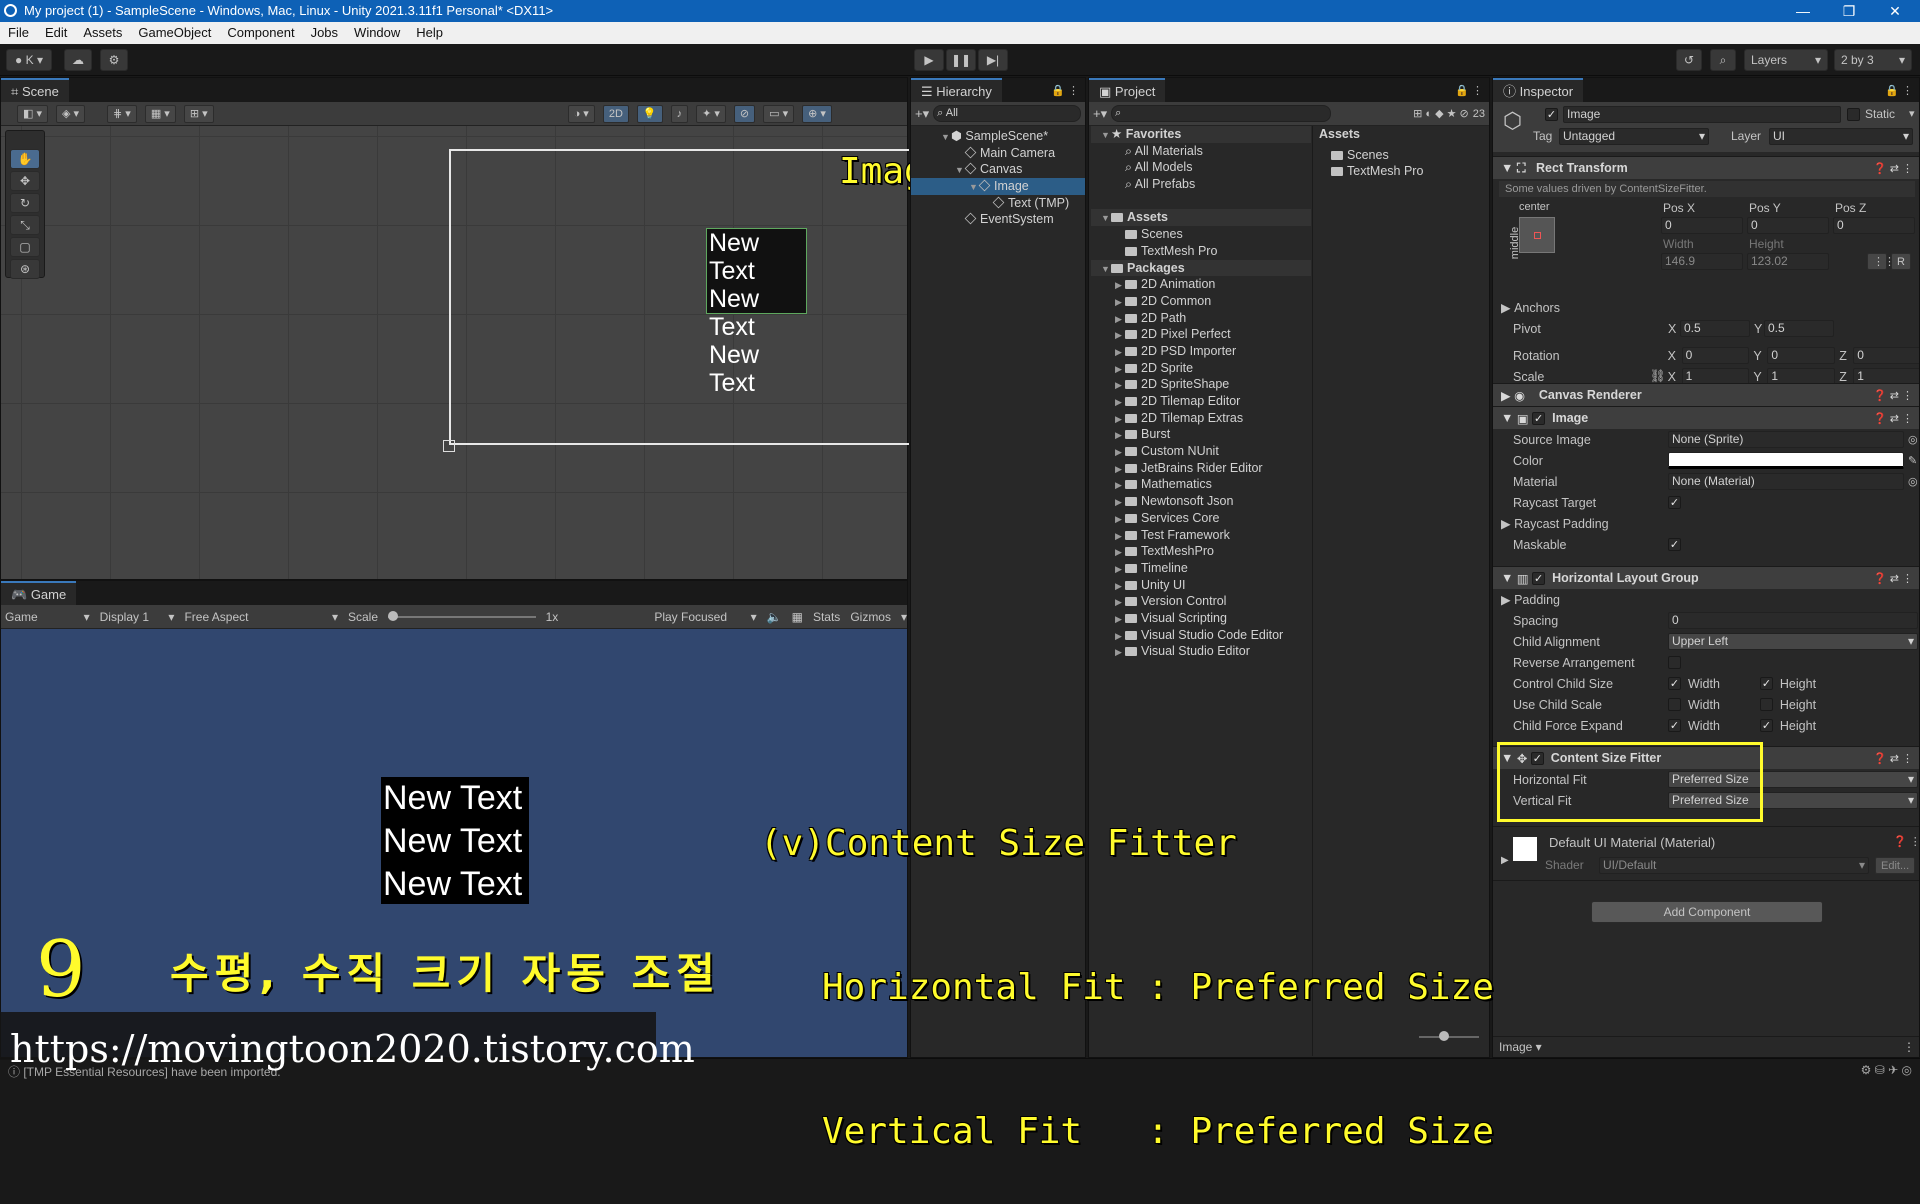  What do you see at coordinates (956, 90) in the screenshot?
I see `tab-hierarchy: ☰ Hierarchy` at bounding box center [956, 90].